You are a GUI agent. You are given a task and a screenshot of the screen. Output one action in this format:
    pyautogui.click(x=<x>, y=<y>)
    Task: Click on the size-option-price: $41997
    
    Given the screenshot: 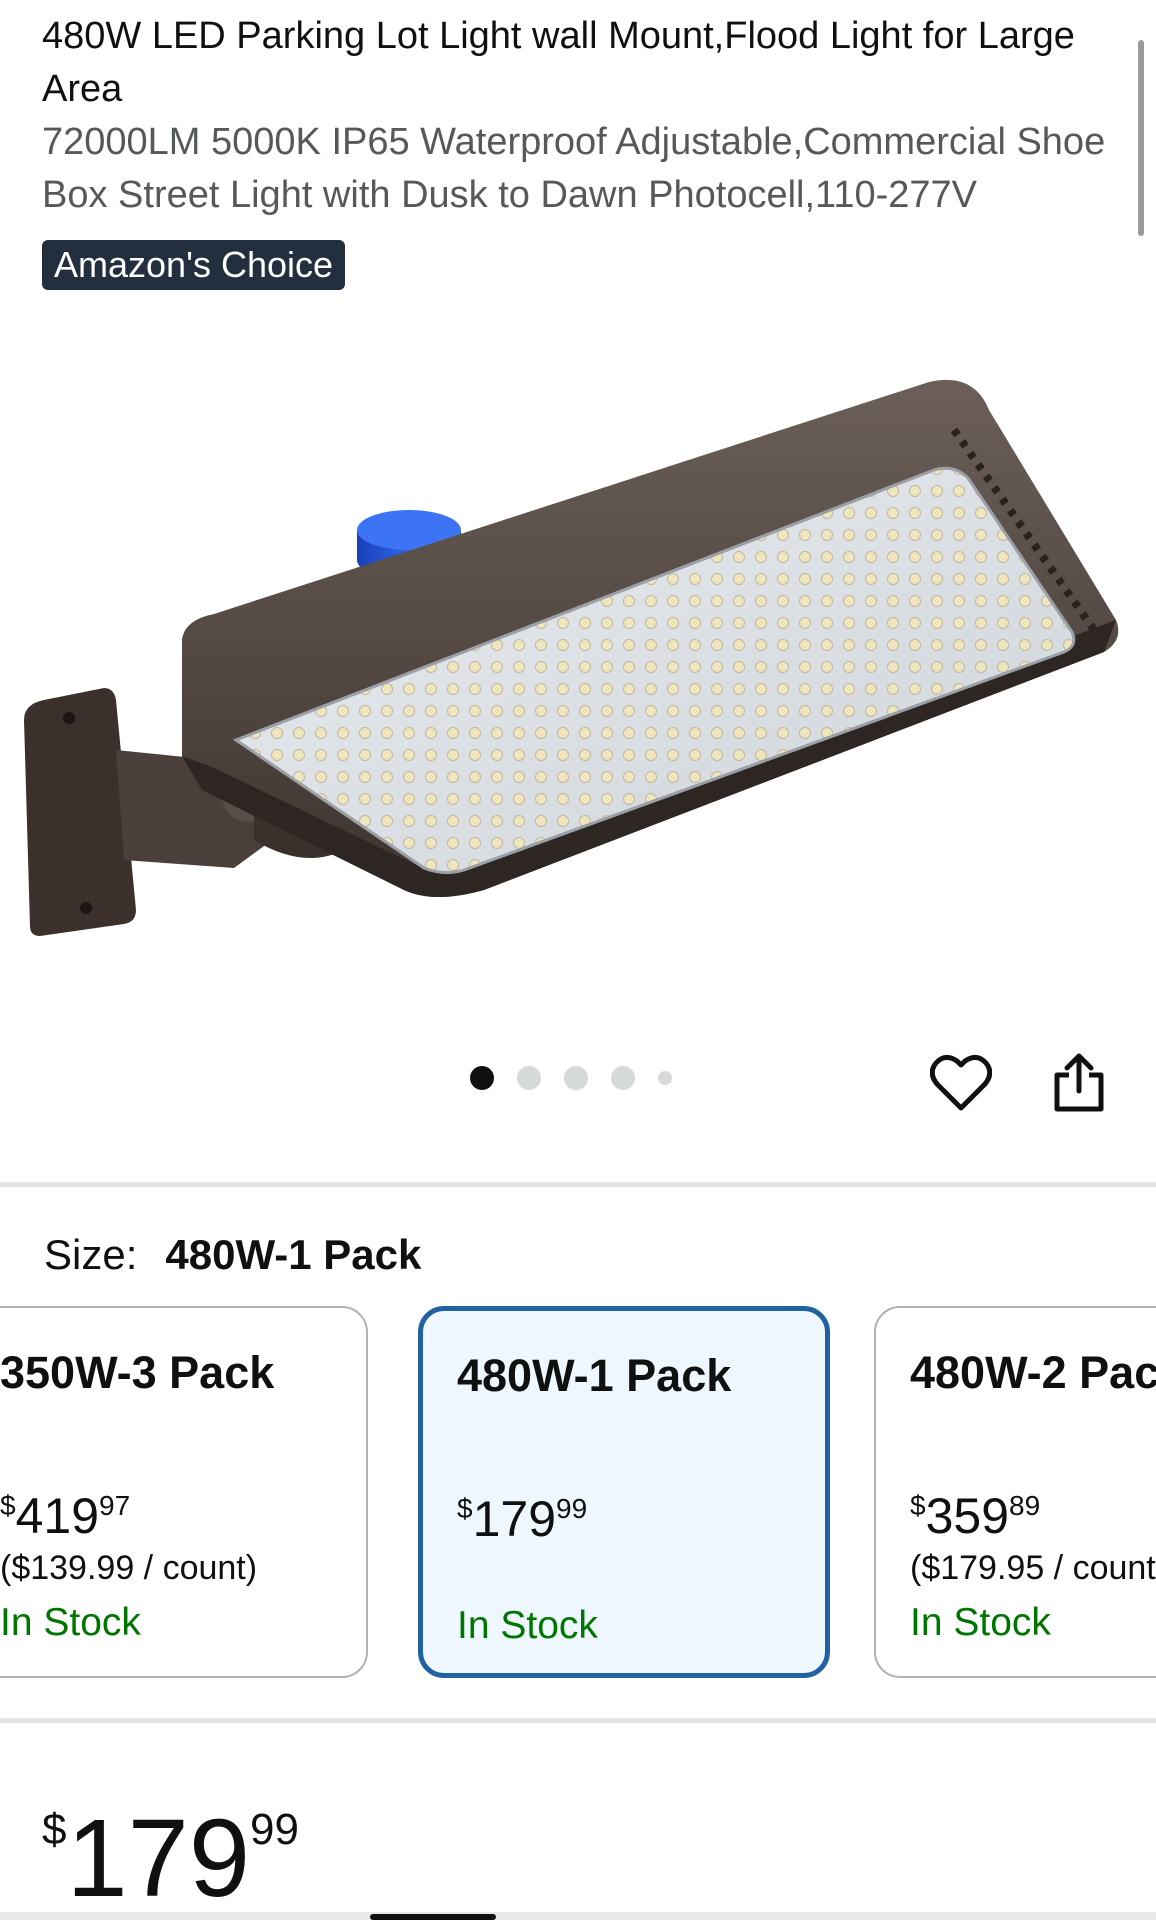 What is the action you would take?
    pyautogui.click(x=65, y=1511)
    